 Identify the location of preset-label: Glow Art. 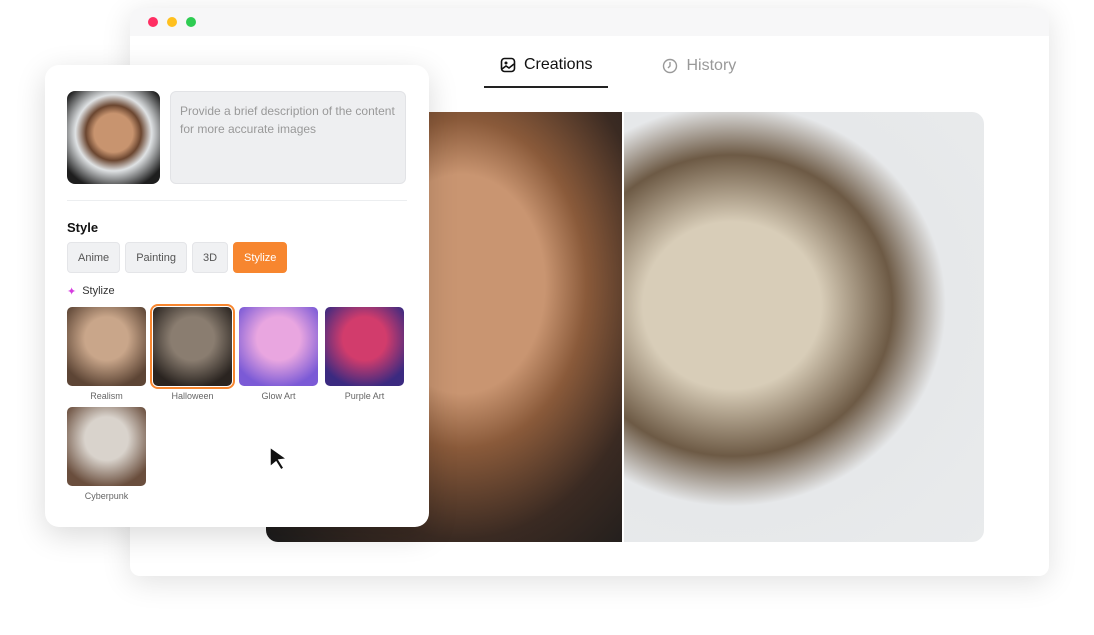
(278, 396).